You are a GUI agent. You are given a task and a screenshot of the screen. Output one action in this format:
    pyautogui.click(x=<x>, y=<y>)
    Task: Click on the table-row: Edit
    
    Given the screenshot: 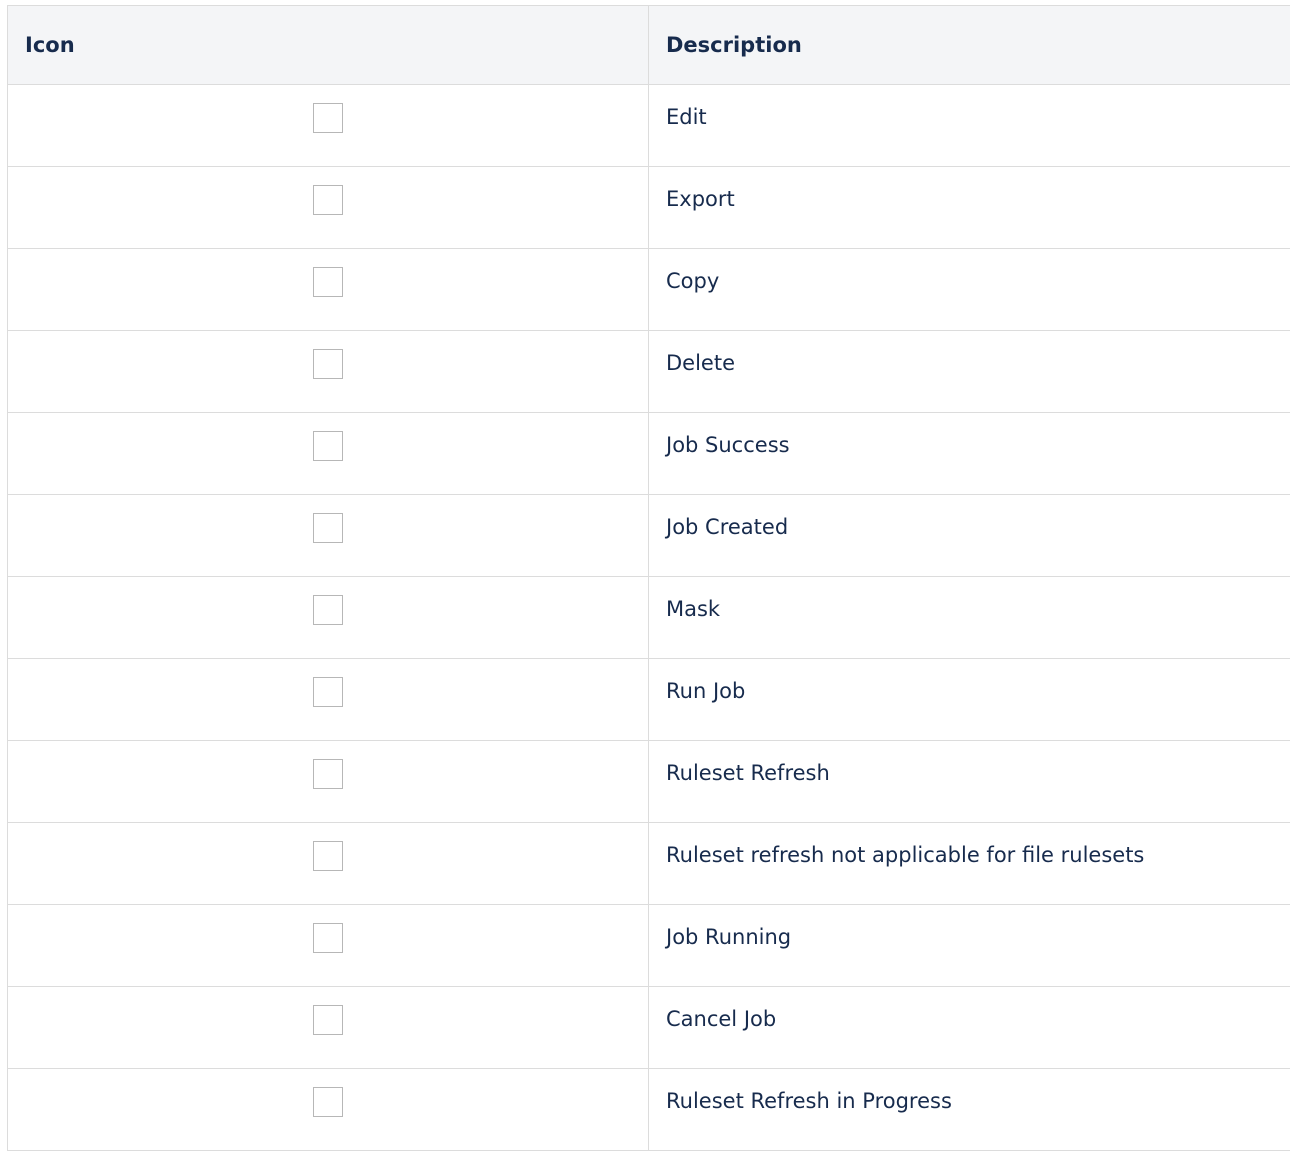 What is the action you would take?
    pyautogui.click(x=649, y=126)
    